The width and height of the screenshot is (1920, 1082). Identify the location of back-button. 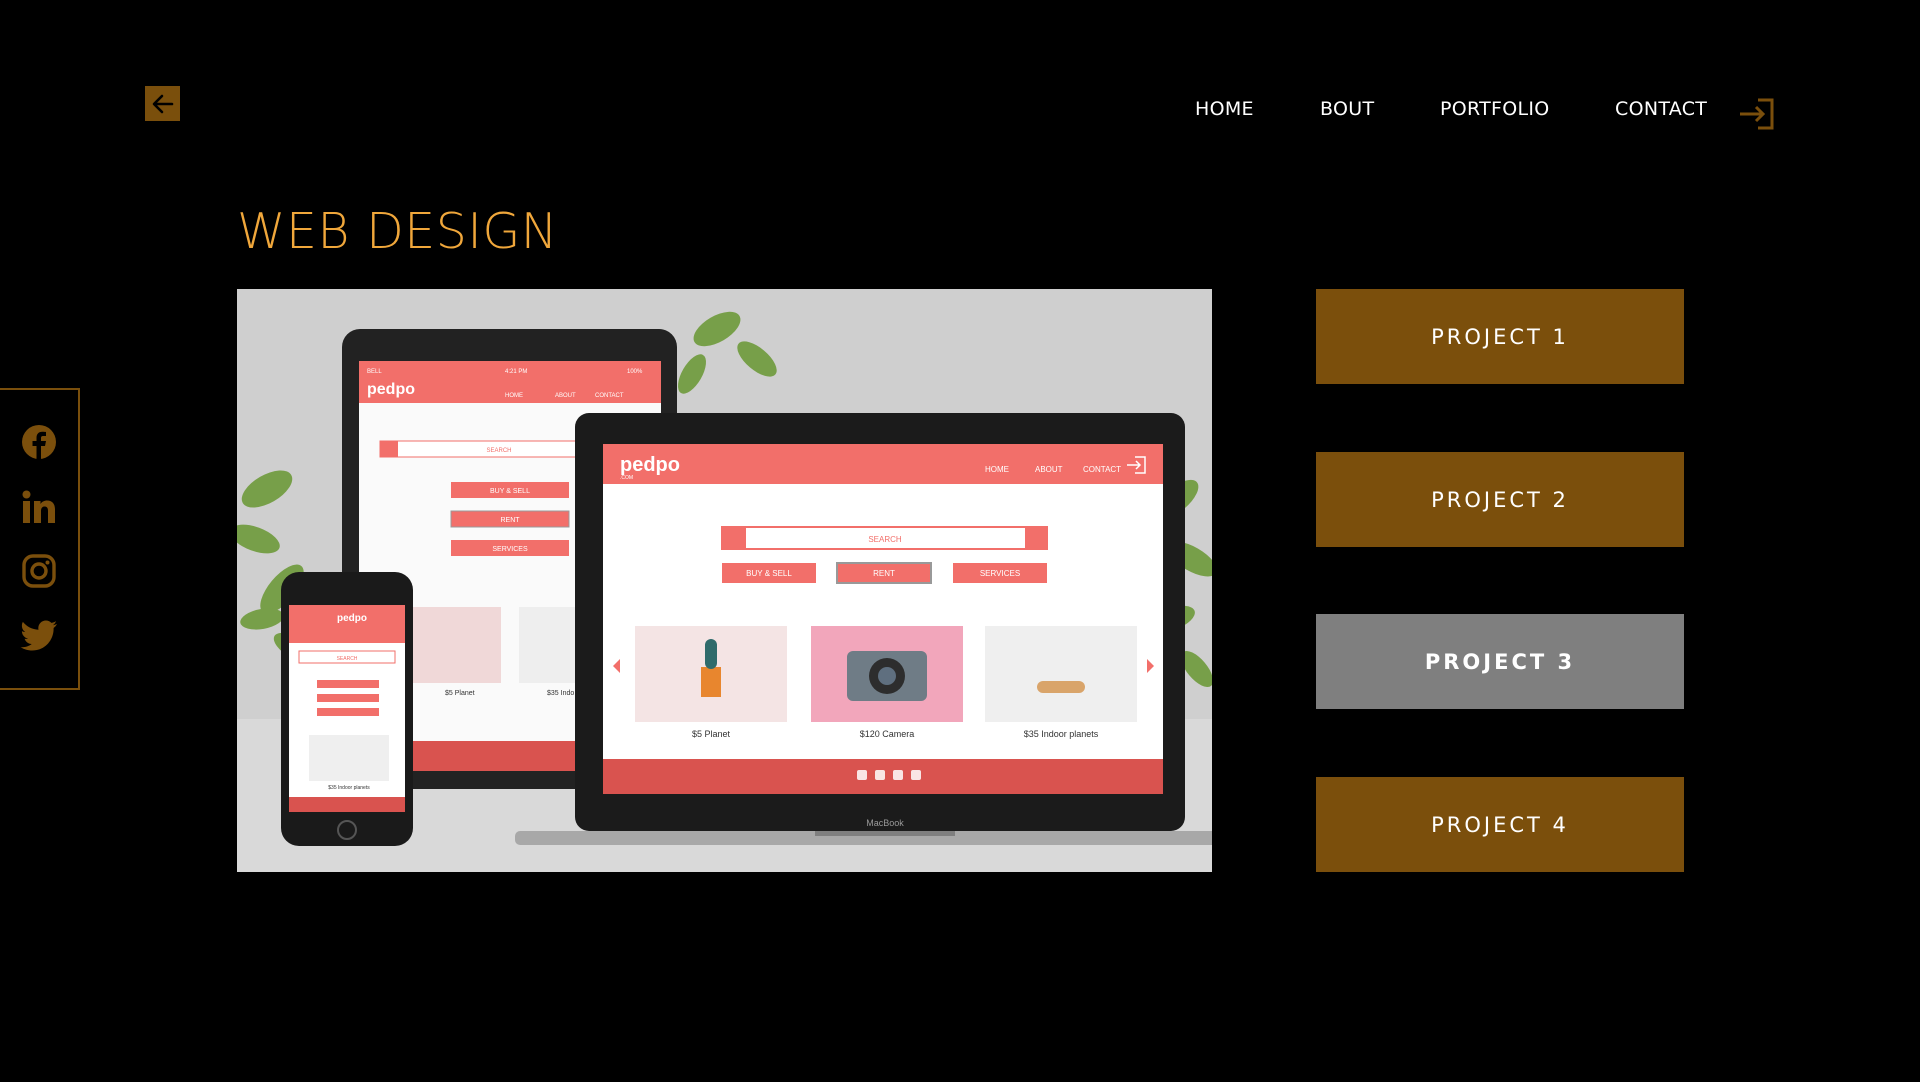
(162, 103).